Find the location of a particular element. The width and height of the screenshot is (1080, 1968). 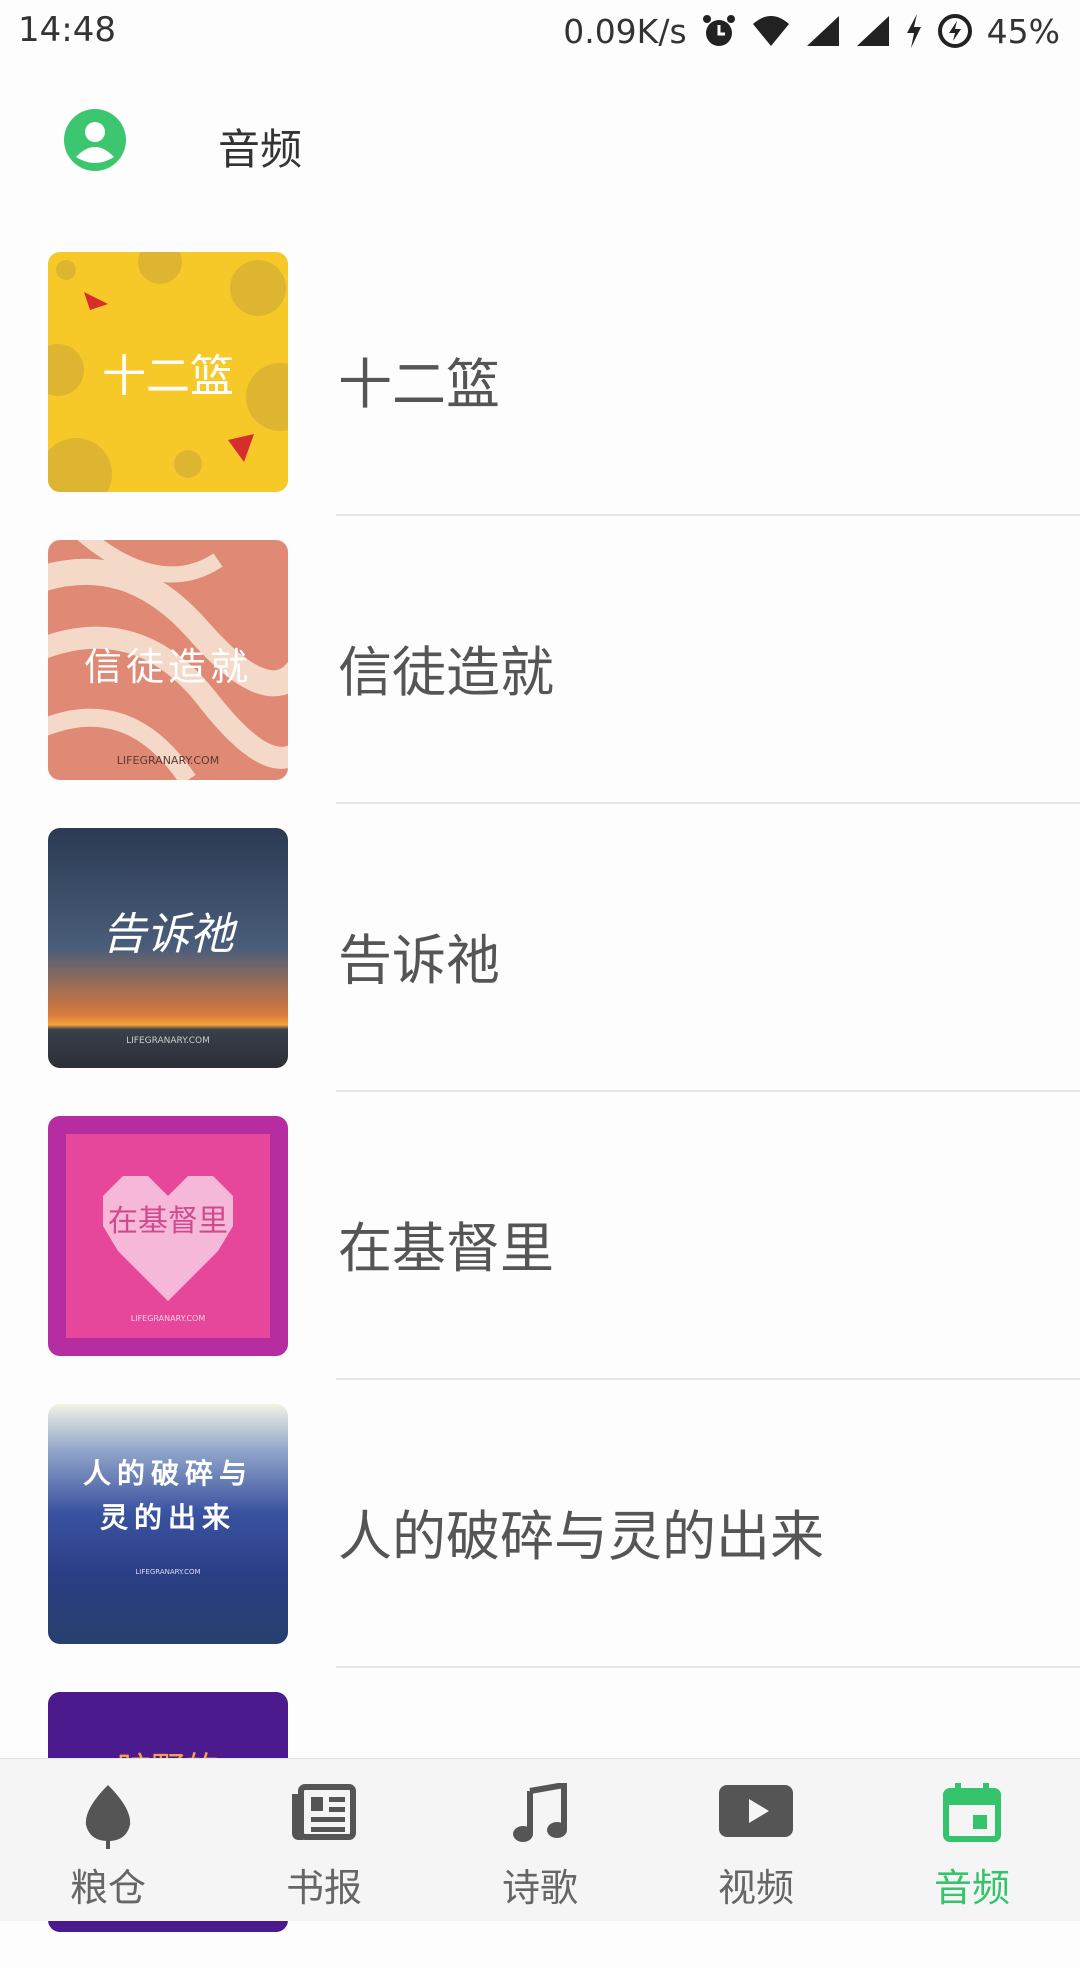

cover-text: 在基督里 is located at coordinates (168, 1221).